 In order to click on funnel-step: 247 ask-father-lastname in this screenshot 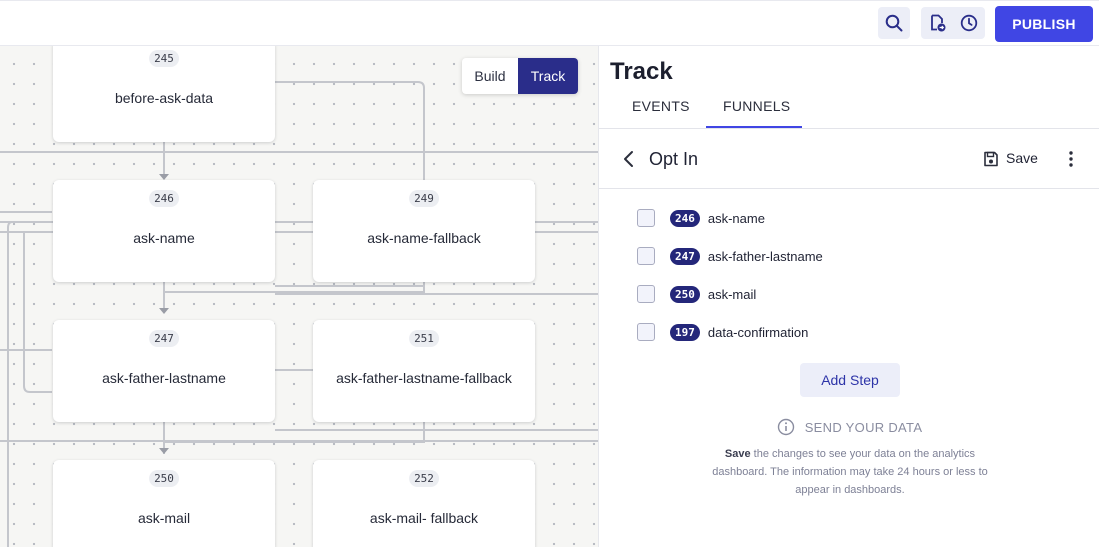, I will do `click(730, 256)`.